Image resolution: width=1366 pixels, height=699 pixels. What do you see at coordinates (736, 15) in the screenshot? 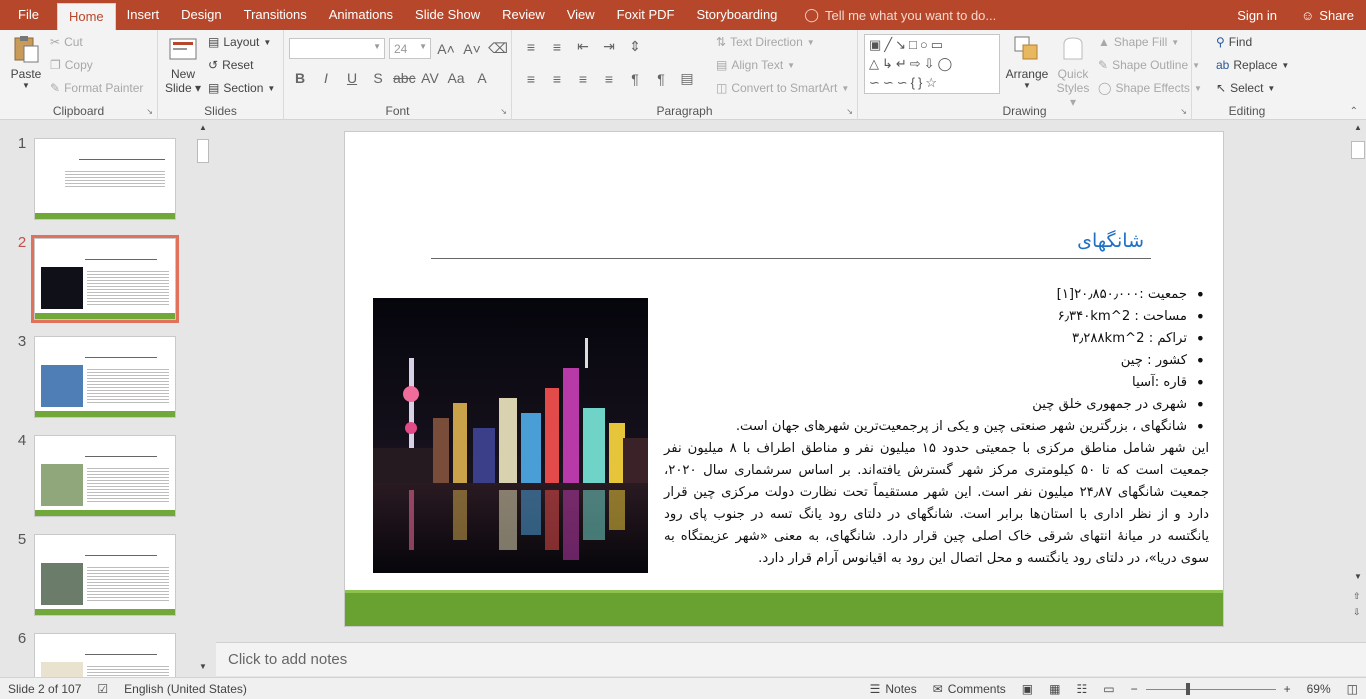
I see `tab-storyboarding: Storyboarding` at bounding box center [736, 15].